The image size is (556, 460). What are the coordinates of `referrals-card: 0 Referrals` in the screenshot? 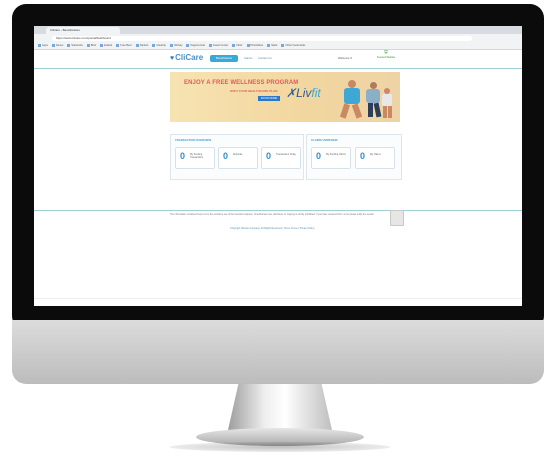 It's located at (238, 158).